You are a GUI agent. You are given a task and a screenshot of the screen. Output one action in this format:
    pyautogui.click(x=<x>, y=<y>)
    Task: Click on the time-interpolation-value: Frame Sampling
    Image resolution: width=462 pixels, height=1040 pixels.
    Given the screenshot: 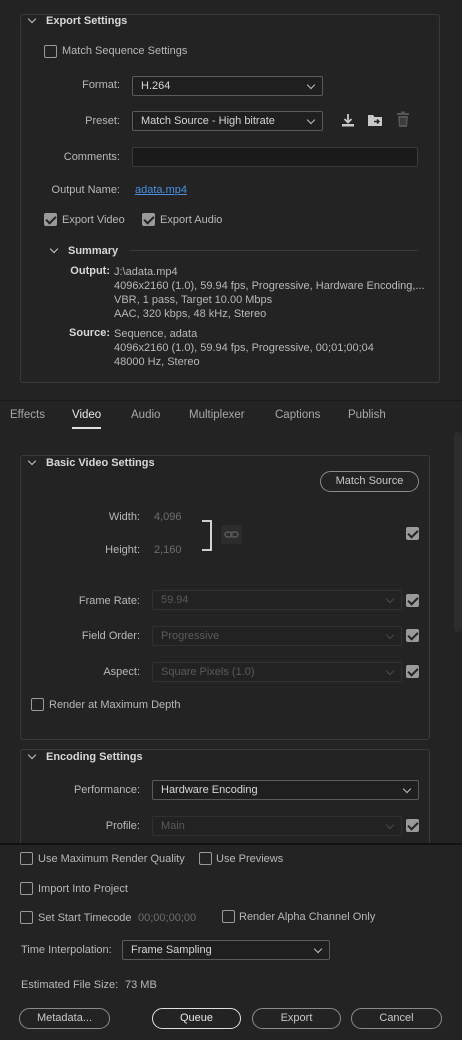 What is the action you would take?
    pyautogui.click(x=171, y=950)
    